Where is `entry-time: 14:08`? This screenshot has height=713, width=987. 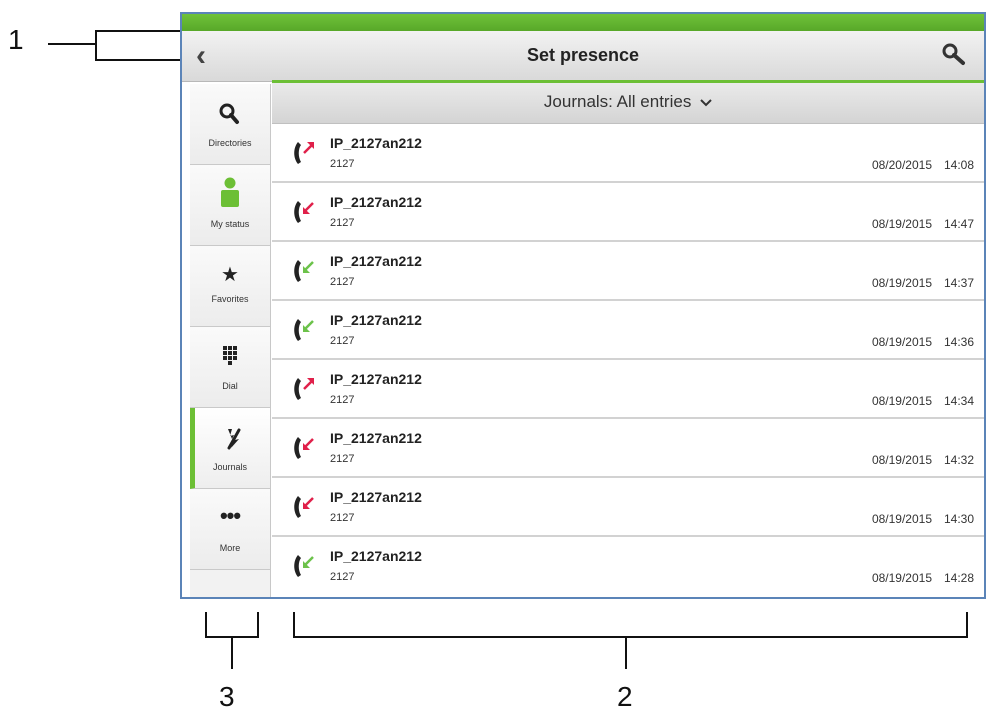 entry-time: 14:08 is located at coordinates (958, 165).